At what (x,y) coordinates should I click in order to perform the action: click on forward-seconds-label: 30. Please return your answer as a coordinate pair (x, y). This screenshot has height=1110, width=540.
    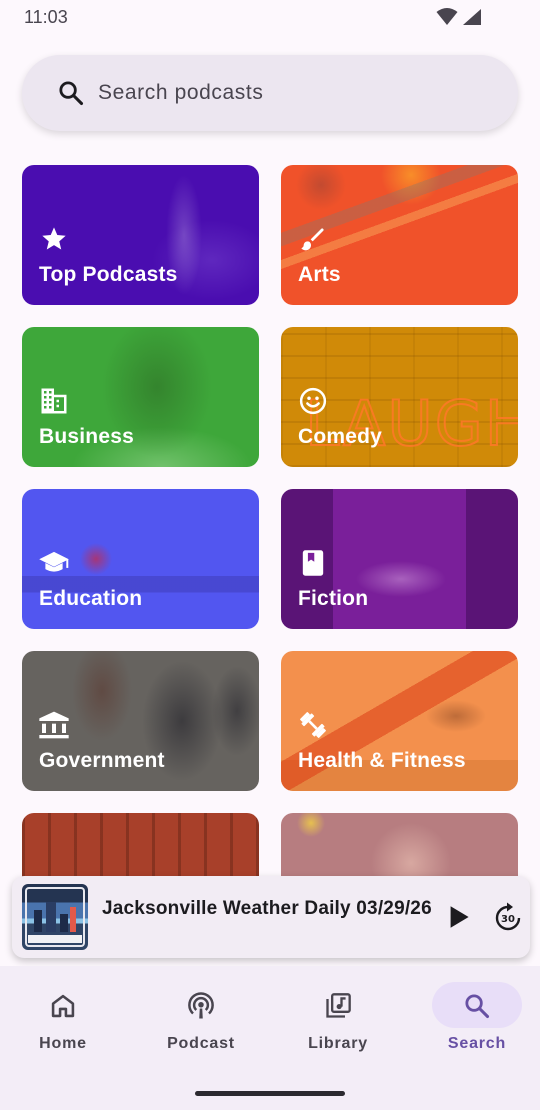
    Looking at the image, I should click on (508, 919).